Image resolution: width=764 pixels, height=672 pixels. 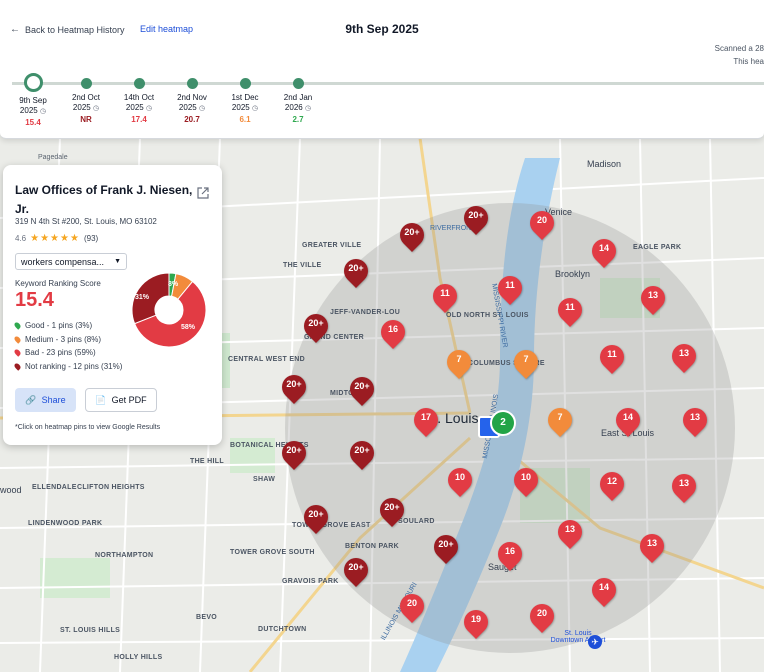 What do you see at coordinates (74, 366) in the screenshot?
I see `legend-label: Not ranking - 12 pins (31%)` at bounding box center [74, 366].